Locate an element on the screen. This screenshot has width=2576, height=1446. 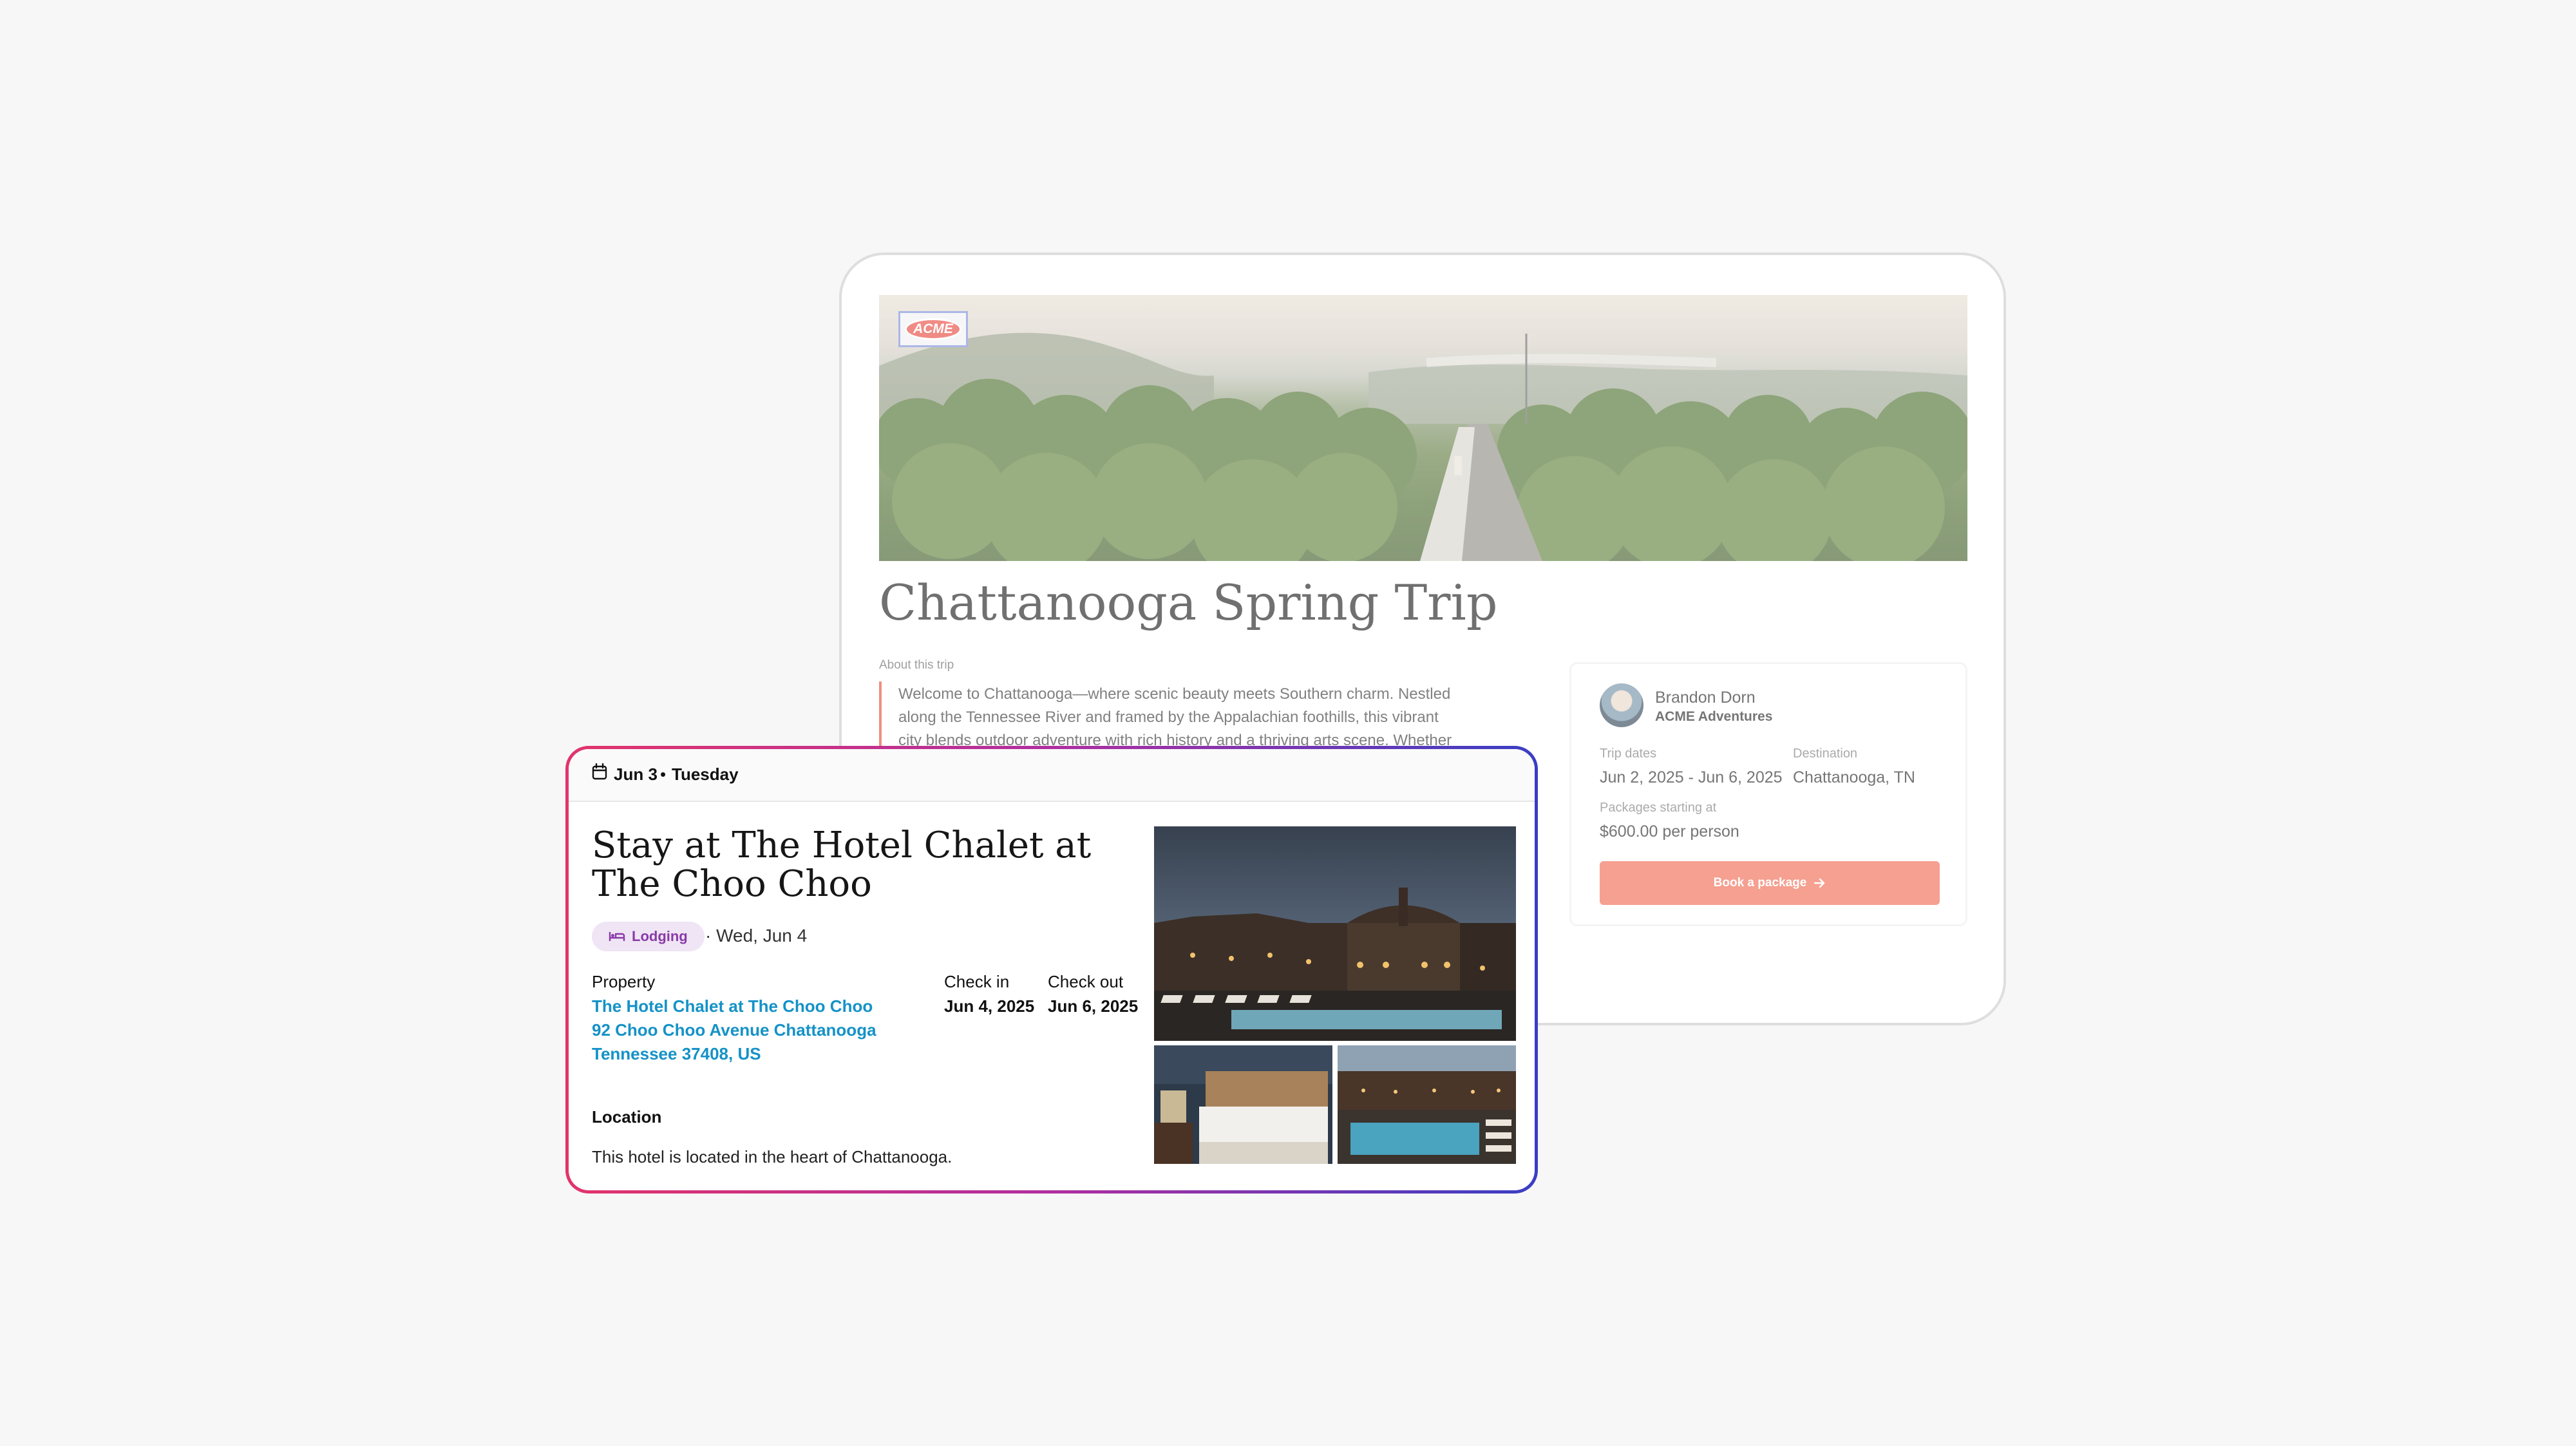
acme-logo: ACME is located at coordinates (933, 329).